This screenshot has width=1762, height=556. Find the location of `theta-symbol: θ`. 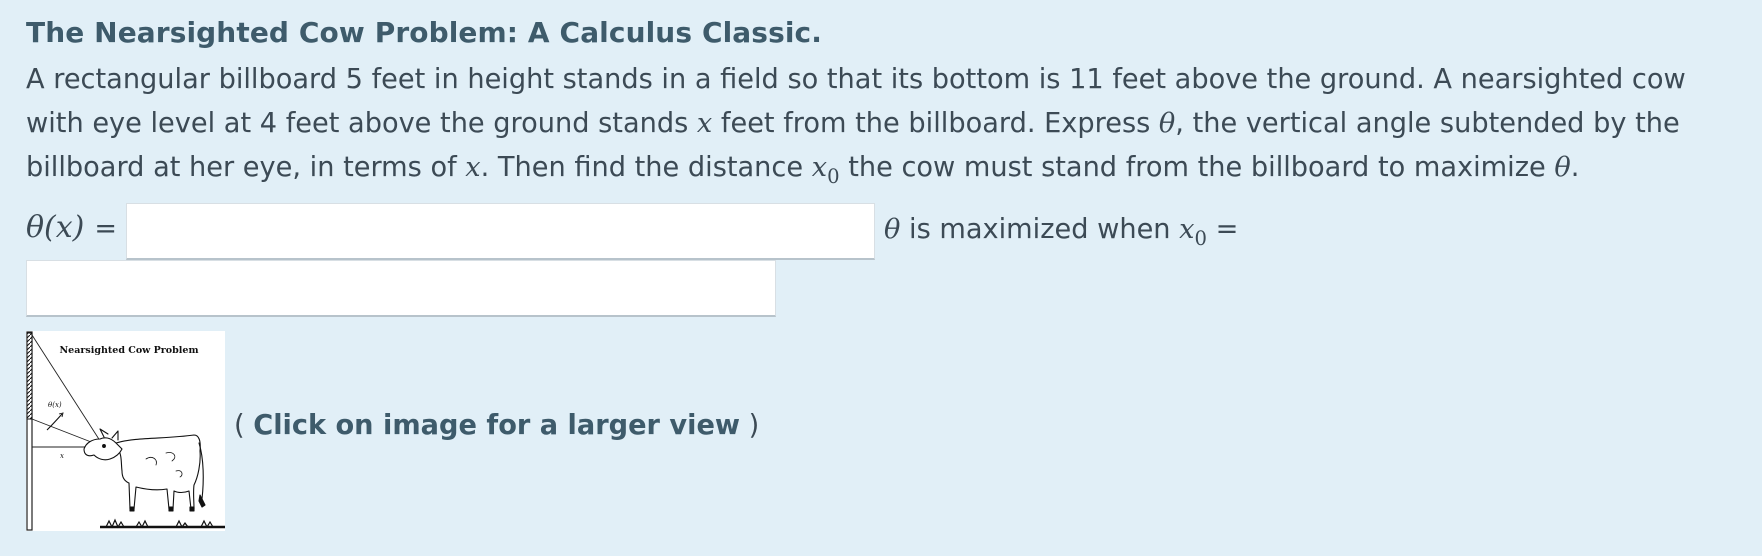

theta-symbol: θ is located at coordinates (892, 229).